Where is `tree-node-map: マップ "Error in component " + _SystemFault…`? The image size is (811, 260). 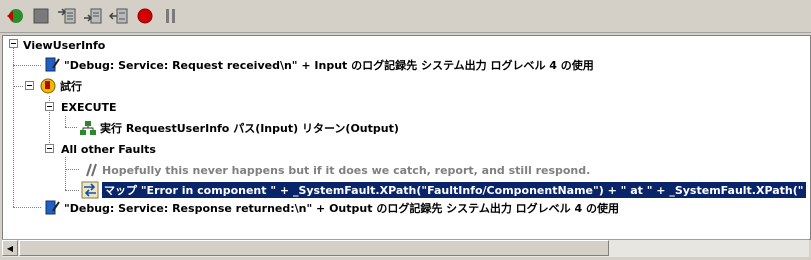 tree-node-map: マップ "Error in component " + _SystemFault… is located at coordinates (443, 190).